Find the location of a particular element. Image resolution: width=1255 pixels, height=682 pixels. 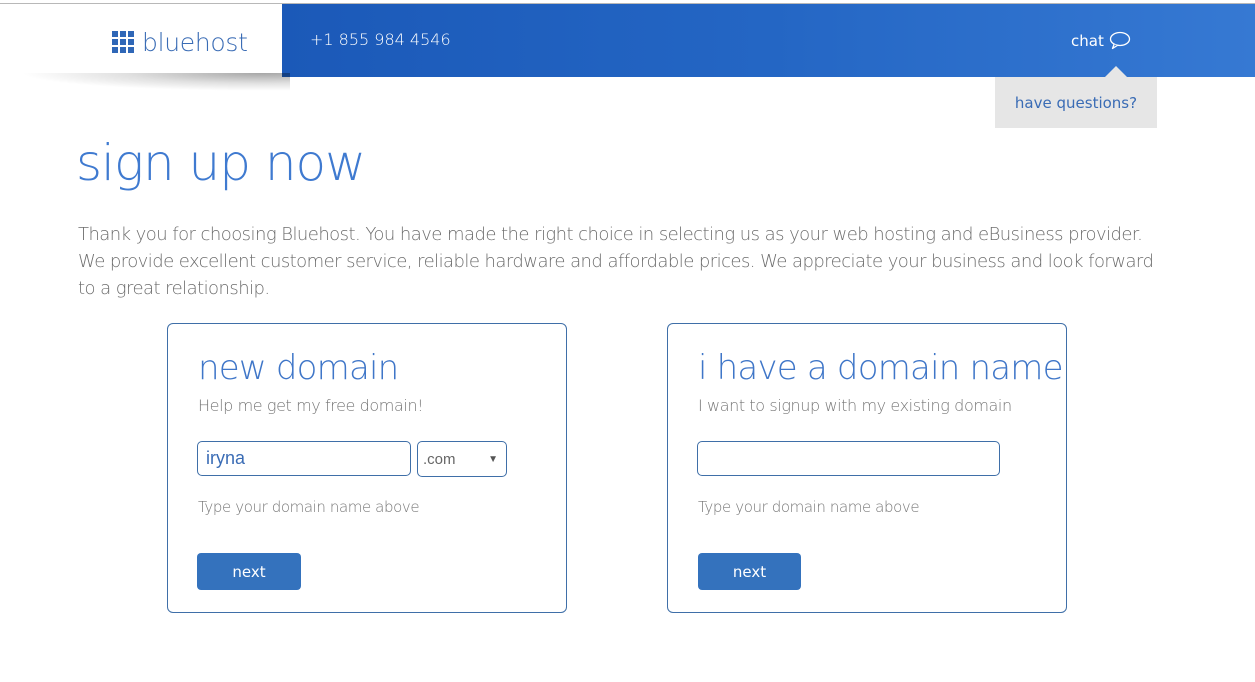

phone-number: +1 855 984 4546 is located at coordinates (380, 39).